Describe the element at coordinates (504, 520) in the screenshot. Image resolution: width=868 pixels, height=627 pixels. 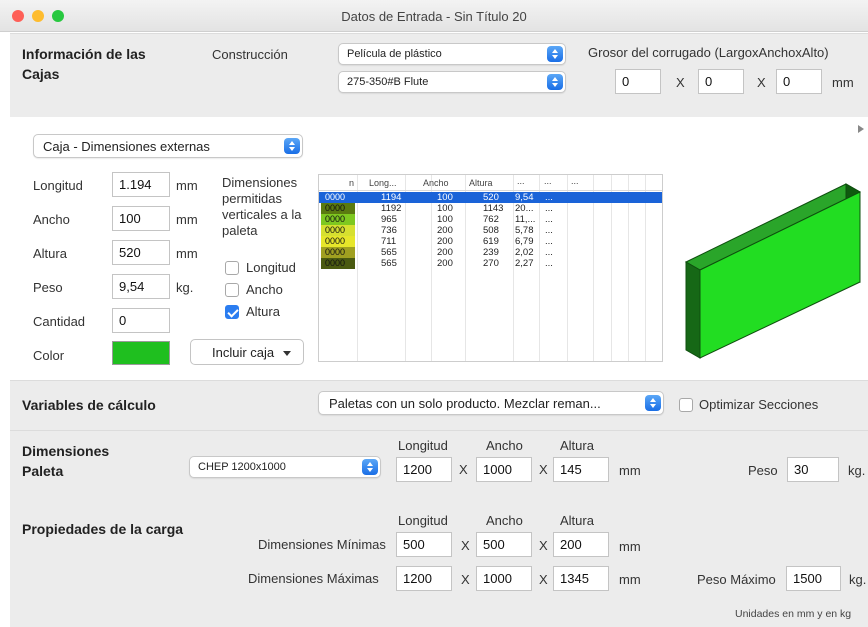
I see `carga-ancho-header: Ancho` at that location.